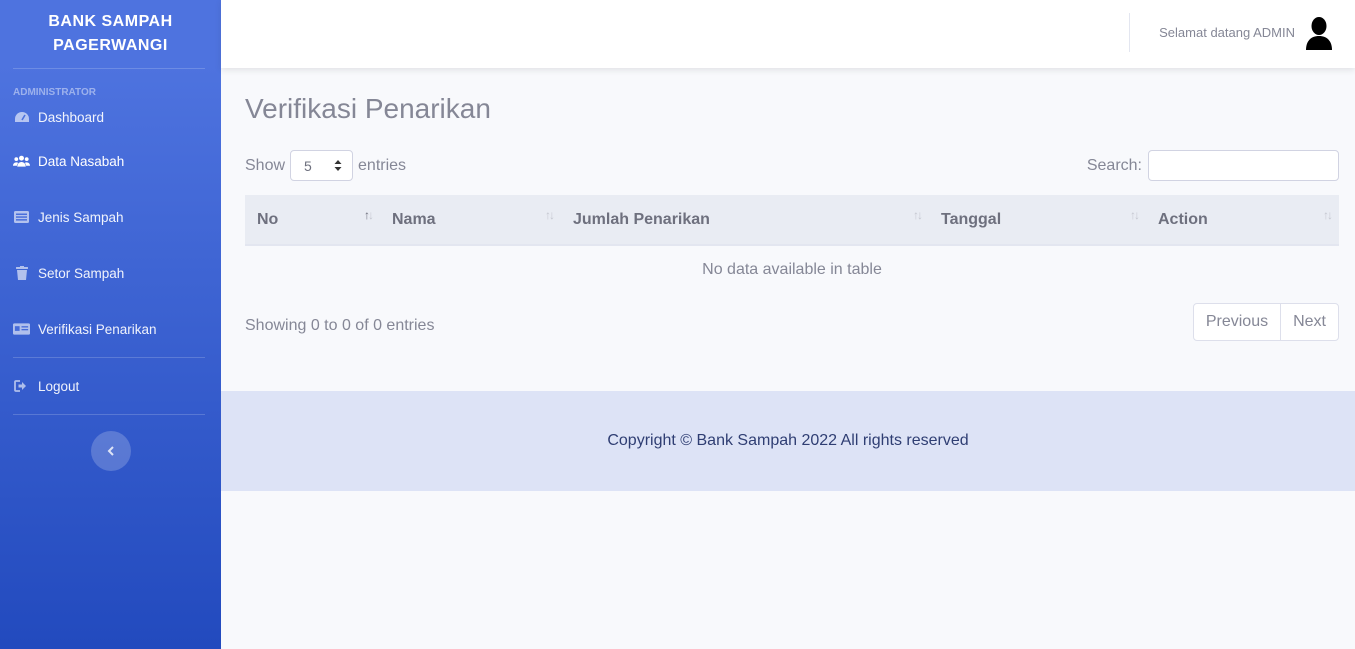  I want to click on topbar: Selamat datang ADMIN, so click(788, 34).